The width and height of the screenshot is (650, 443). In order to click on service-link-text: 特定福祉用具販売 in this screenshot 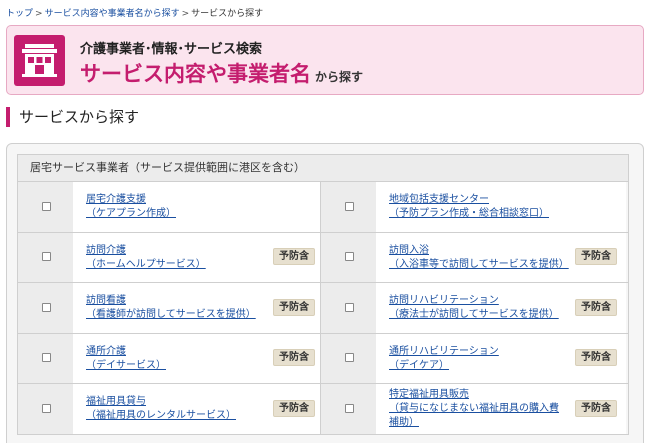, I will do `click(429, 394)`.